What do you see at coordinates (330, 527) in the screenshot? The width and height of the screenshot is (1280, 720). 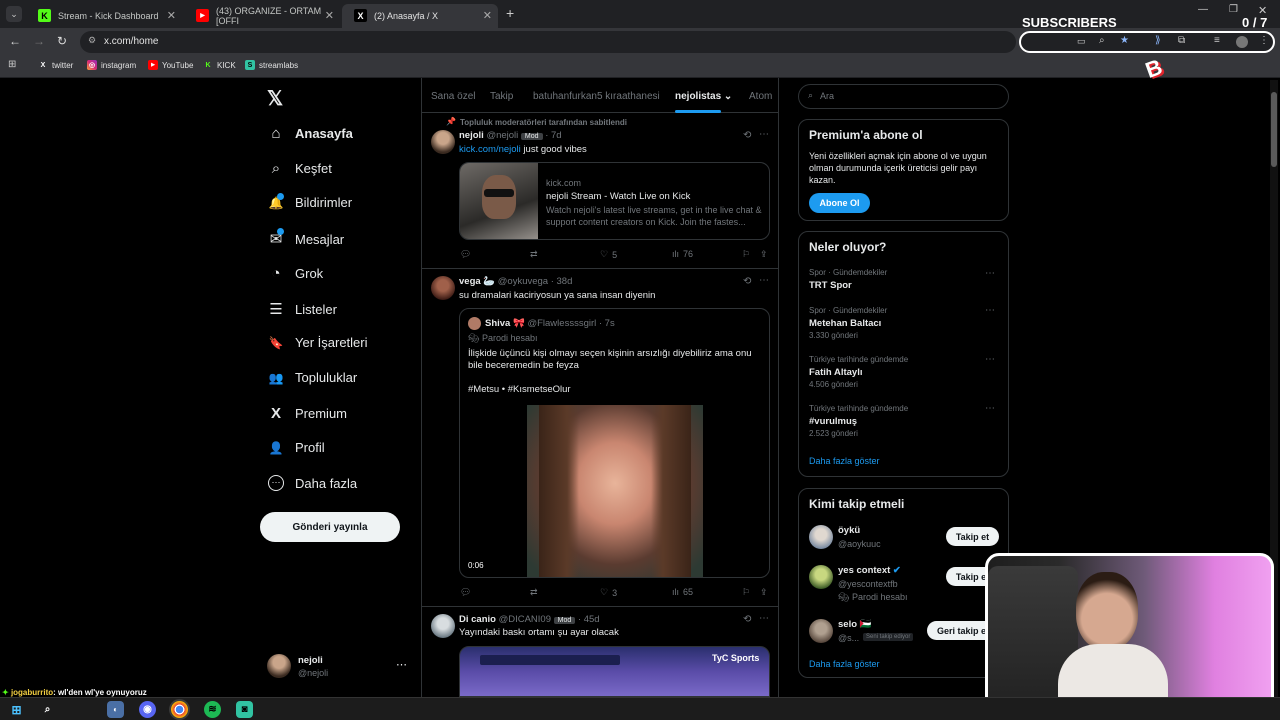 I see `post-button: Gönderi yayınla` at bounding box center [330, 527].